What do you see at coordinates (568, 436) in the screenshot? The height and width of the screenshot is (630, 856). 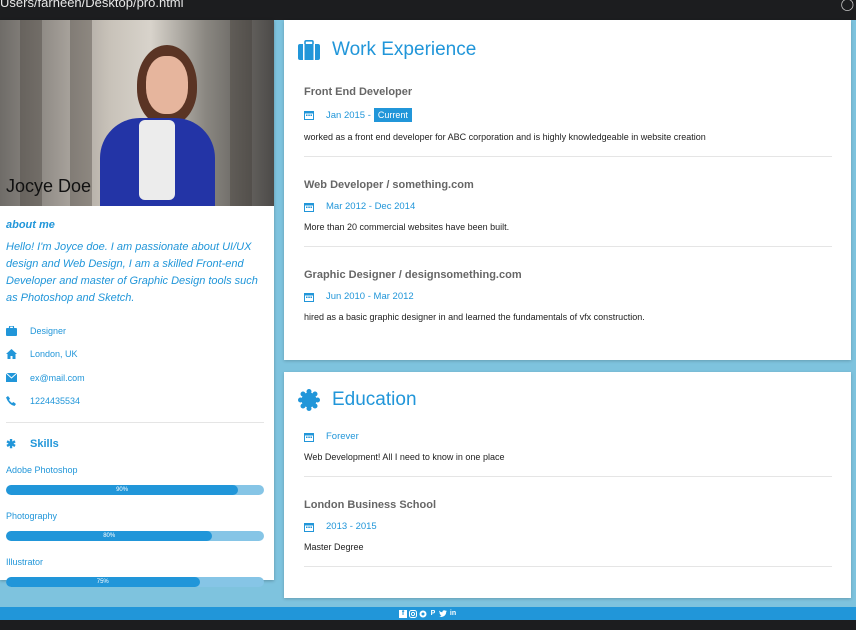 I see `entry-date: Forever` at bounding box center [568, 436].